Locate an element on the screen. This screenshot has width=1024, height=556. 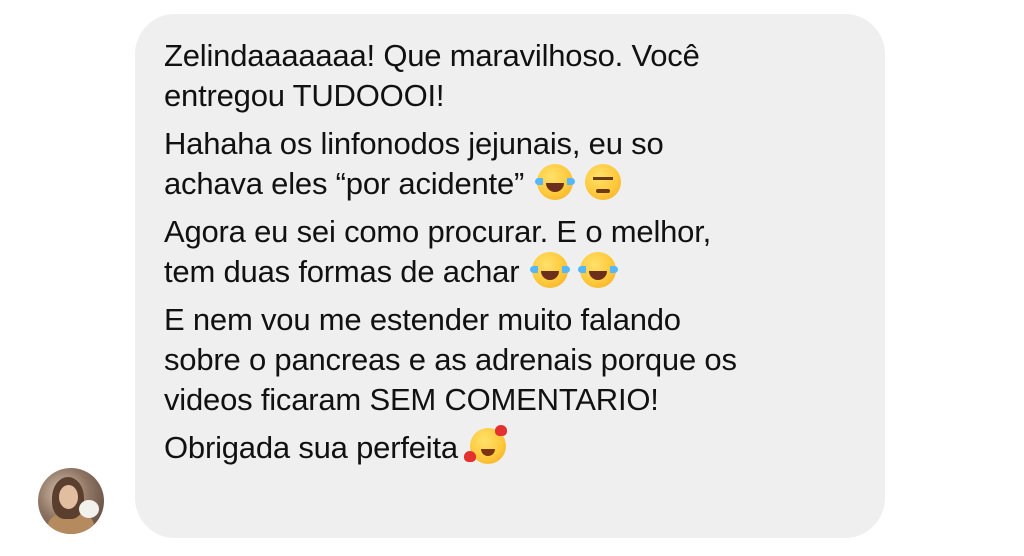
message-line-text: Obrigada sua perfeita is located at coordinates (311, 447).